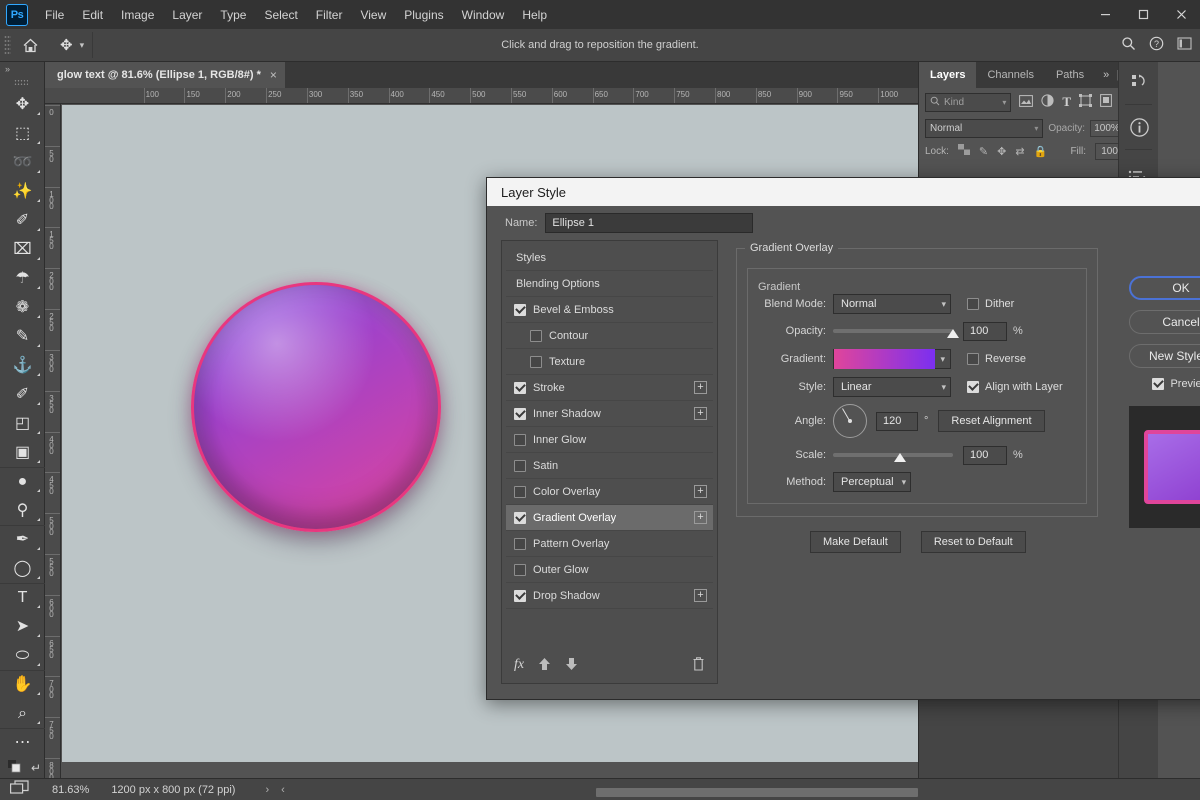  I want to click on menu-image: Image, so click(137, 15).